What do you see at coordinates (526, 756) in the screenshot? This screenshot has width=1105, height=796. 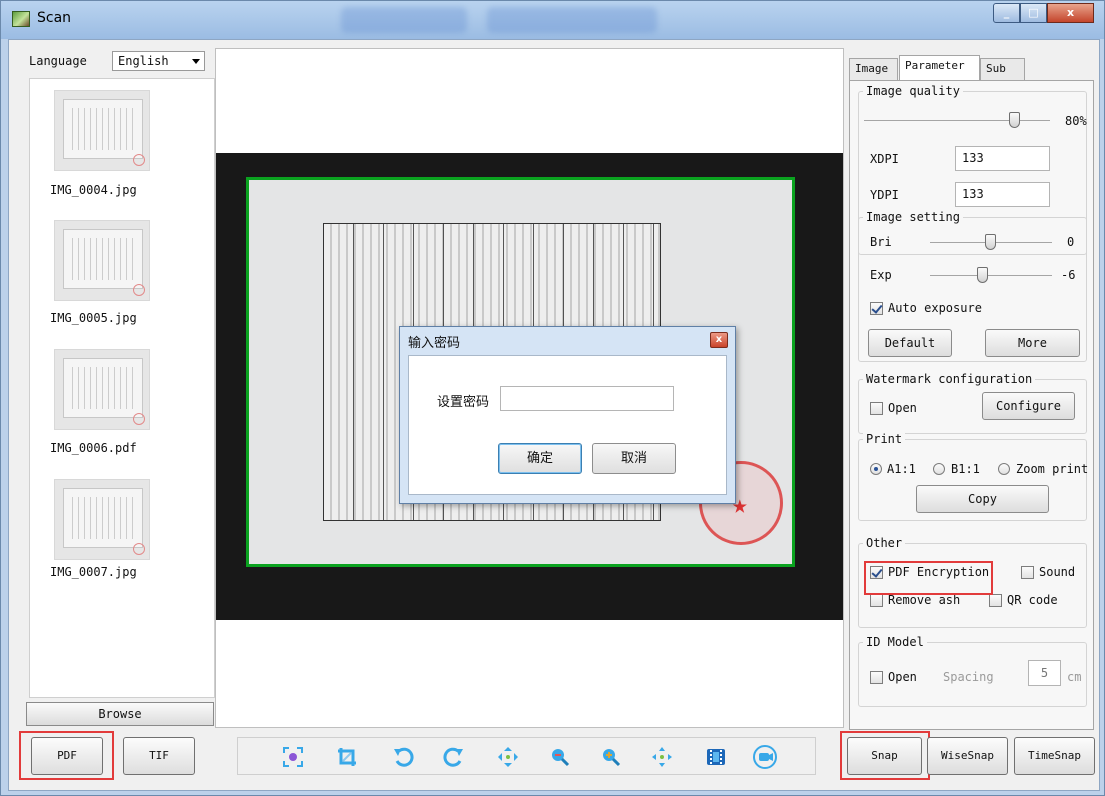 I see `image-toolbar` at bounding box center [526, 756].